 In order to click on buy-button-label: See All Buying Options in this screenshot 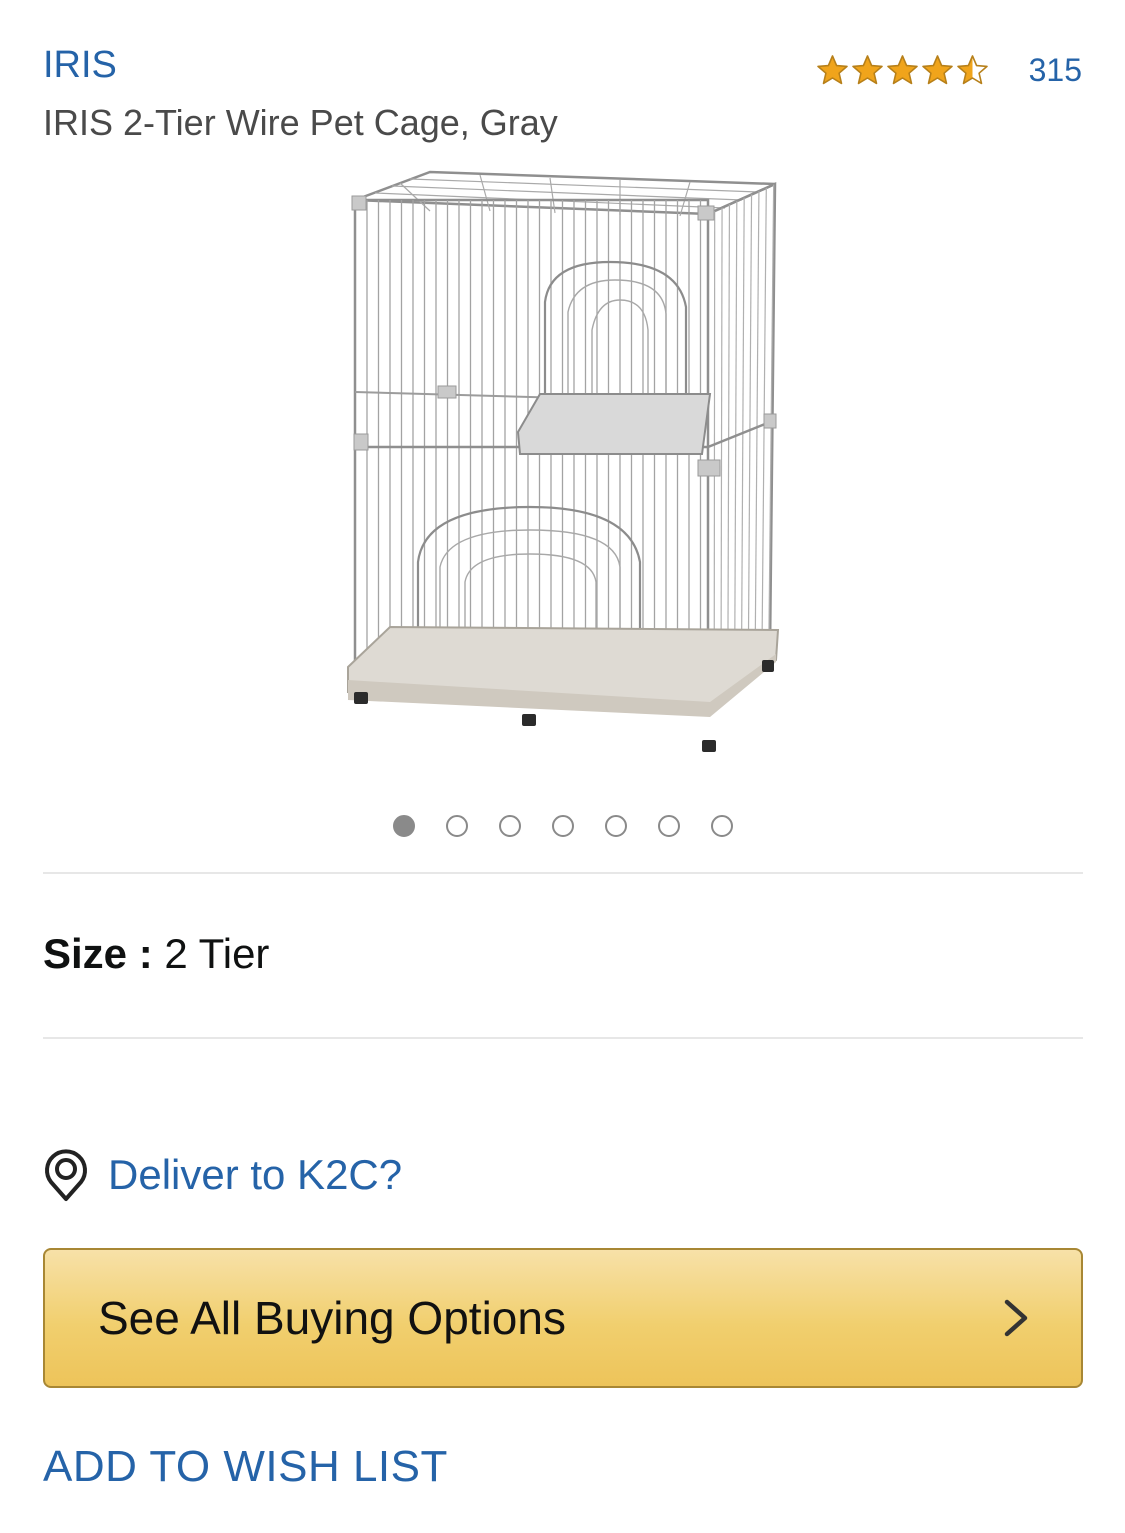, I will do `click(332, 1318)`.